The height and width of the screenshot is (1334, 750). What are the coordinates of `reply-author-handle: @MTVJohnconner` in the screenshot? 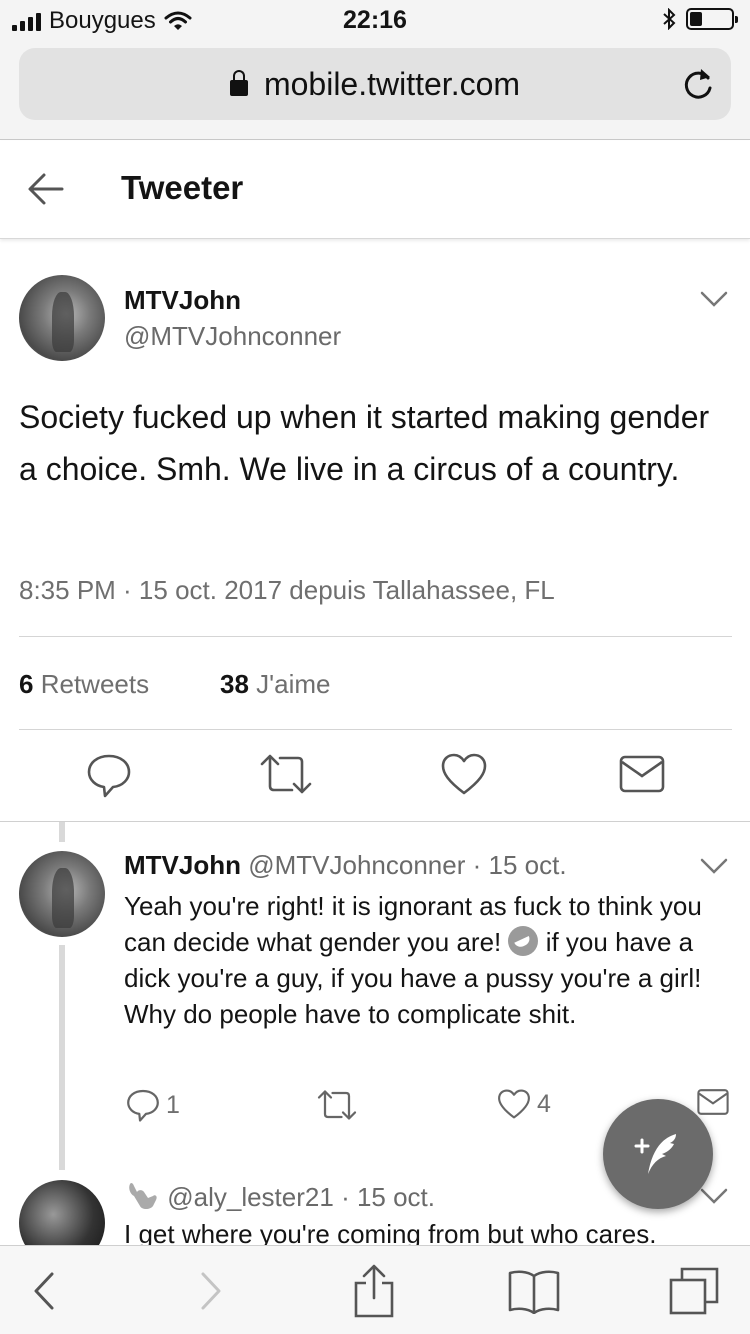 It's located at (356, 865).